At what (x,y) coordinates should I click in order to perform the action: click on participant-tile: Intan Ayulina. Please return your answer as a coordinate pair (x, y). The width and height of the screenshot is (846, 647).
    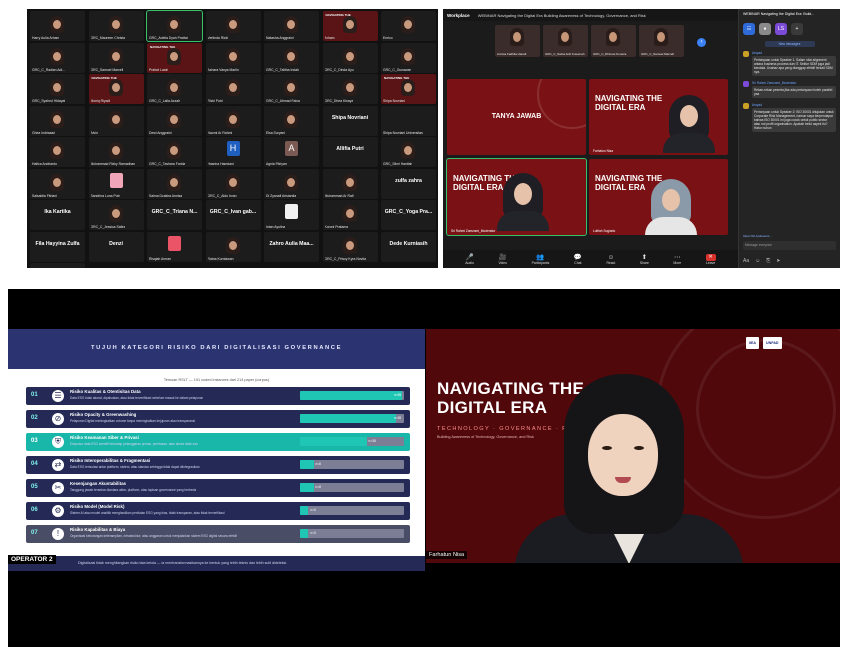
    Looking at the image, I should click on (291, 215).